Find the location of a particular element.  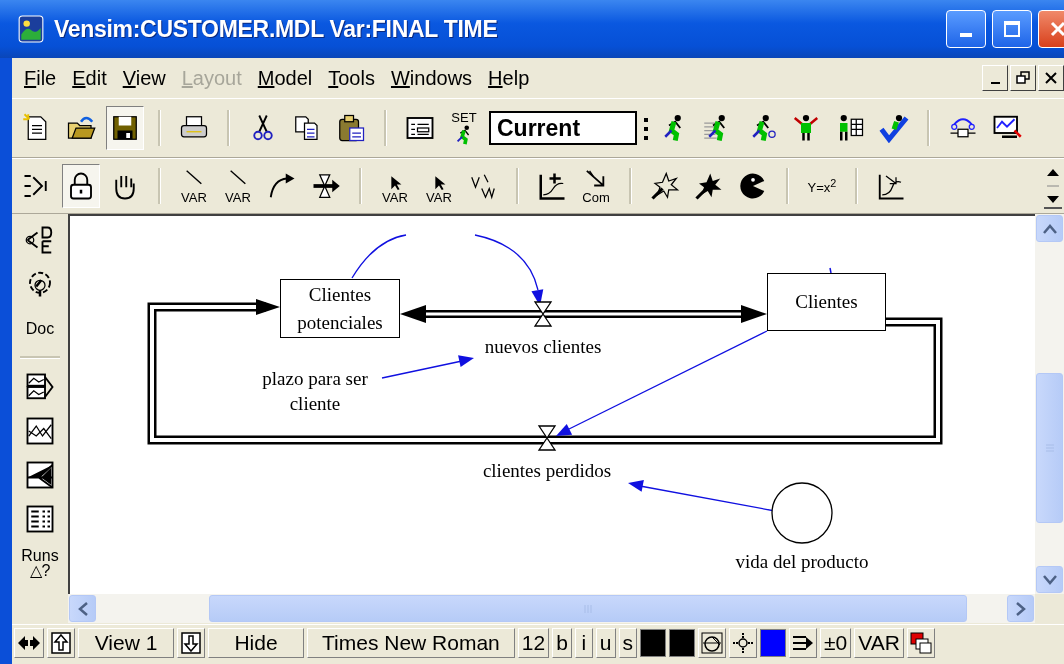

variable-label: vida del producto is located at coordinates (802, 562).